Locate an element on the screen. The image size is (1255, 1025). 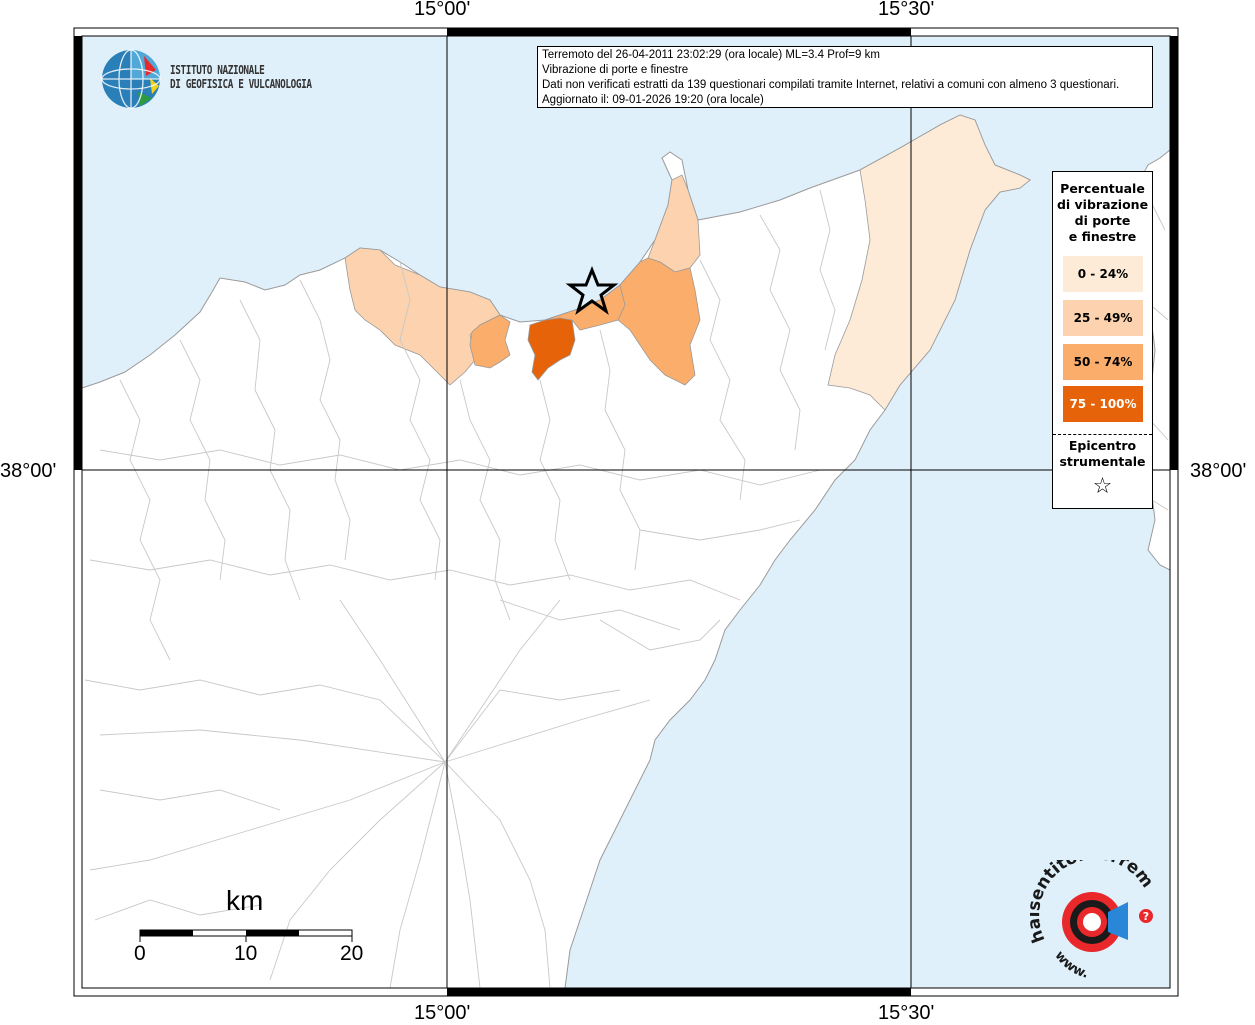
legend-epicenter-line1: Epicentro is located at coordinates (1102, 445).